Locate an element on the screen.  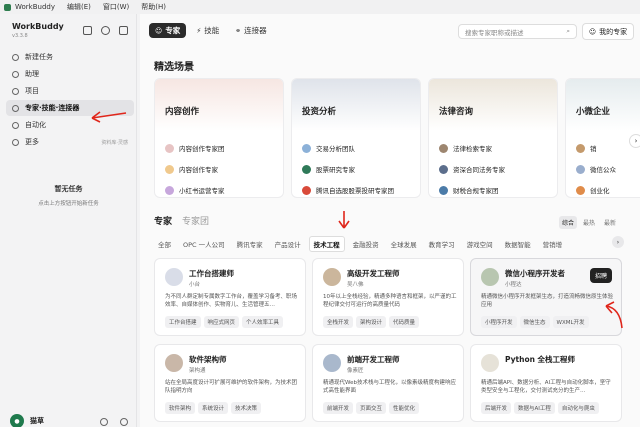
category-global: 全球发展 is located at coordinates (404, 244).